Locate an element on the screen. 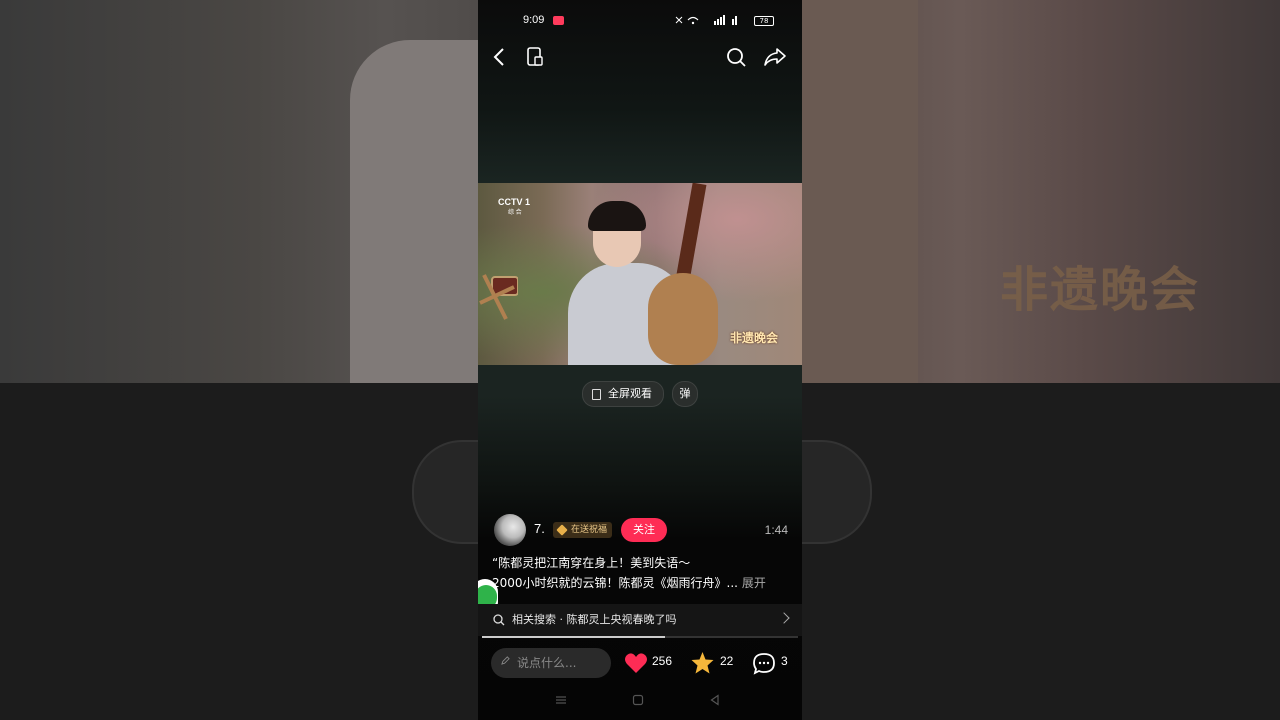  channel-sub: 综 合 is located at coordinates (515, 213).